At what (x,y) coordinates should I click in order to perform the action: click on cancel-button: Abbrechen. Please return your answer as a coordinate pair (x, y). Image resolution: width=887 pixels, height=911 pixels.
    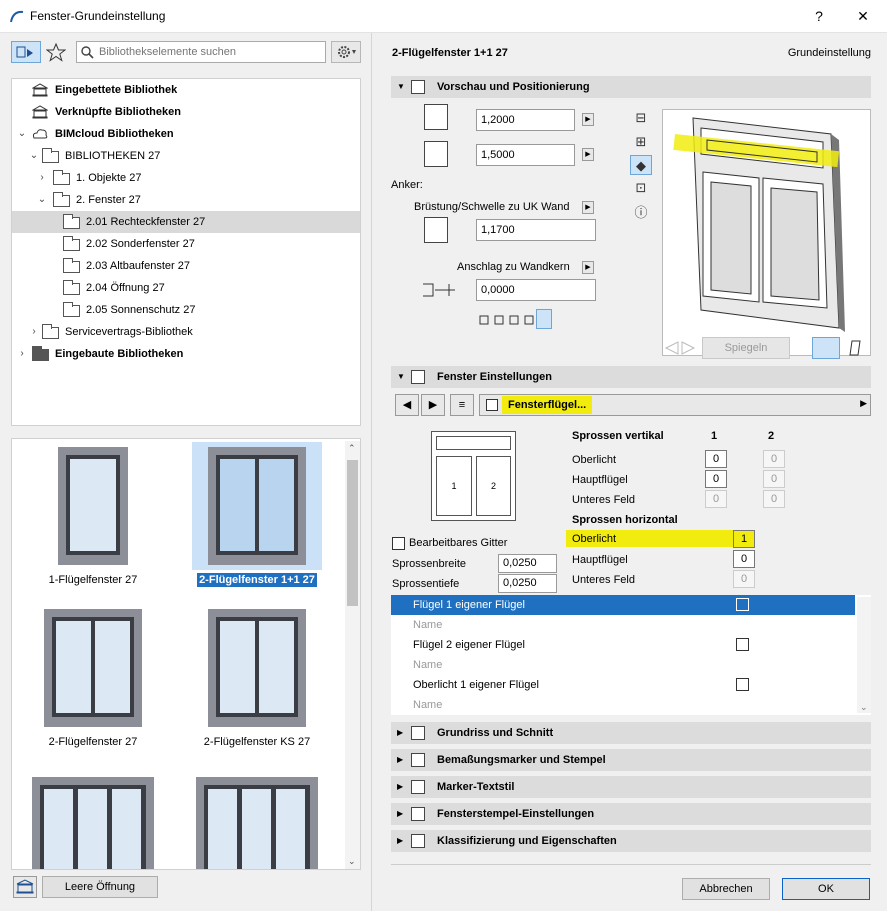
    Looking at the image, I should click on (726, 889).